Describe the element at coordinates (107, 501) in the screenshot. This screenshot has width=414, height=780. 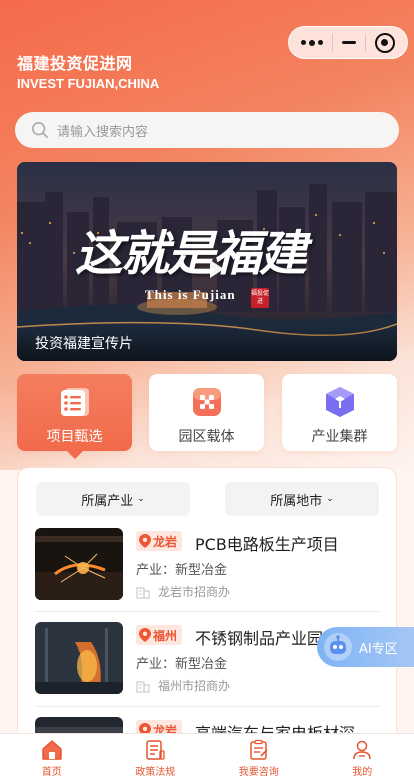
I see `filter-label: 所属产业` at that location.